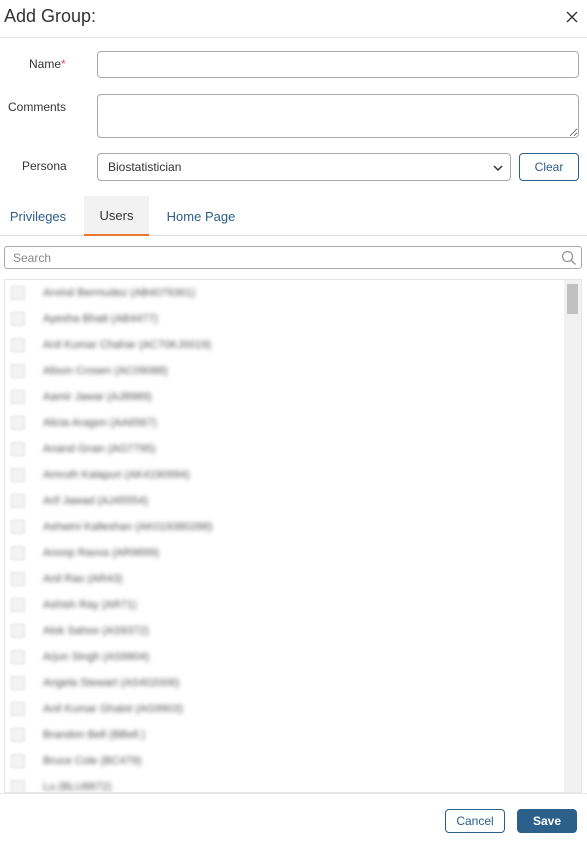  What do you see at coordinates (201, 216) in the screenshot?
I see `tab-home-page: Home Page` at bounding box center [201, 216].